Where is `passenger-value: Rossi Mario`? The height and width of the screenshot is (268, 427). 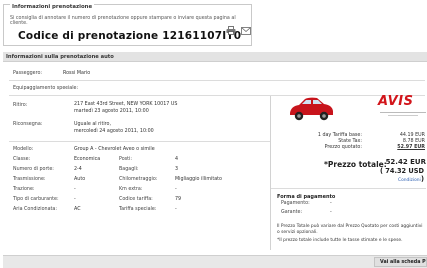
passenger-value: Rossi Mario is located at coordinates (77, 73).